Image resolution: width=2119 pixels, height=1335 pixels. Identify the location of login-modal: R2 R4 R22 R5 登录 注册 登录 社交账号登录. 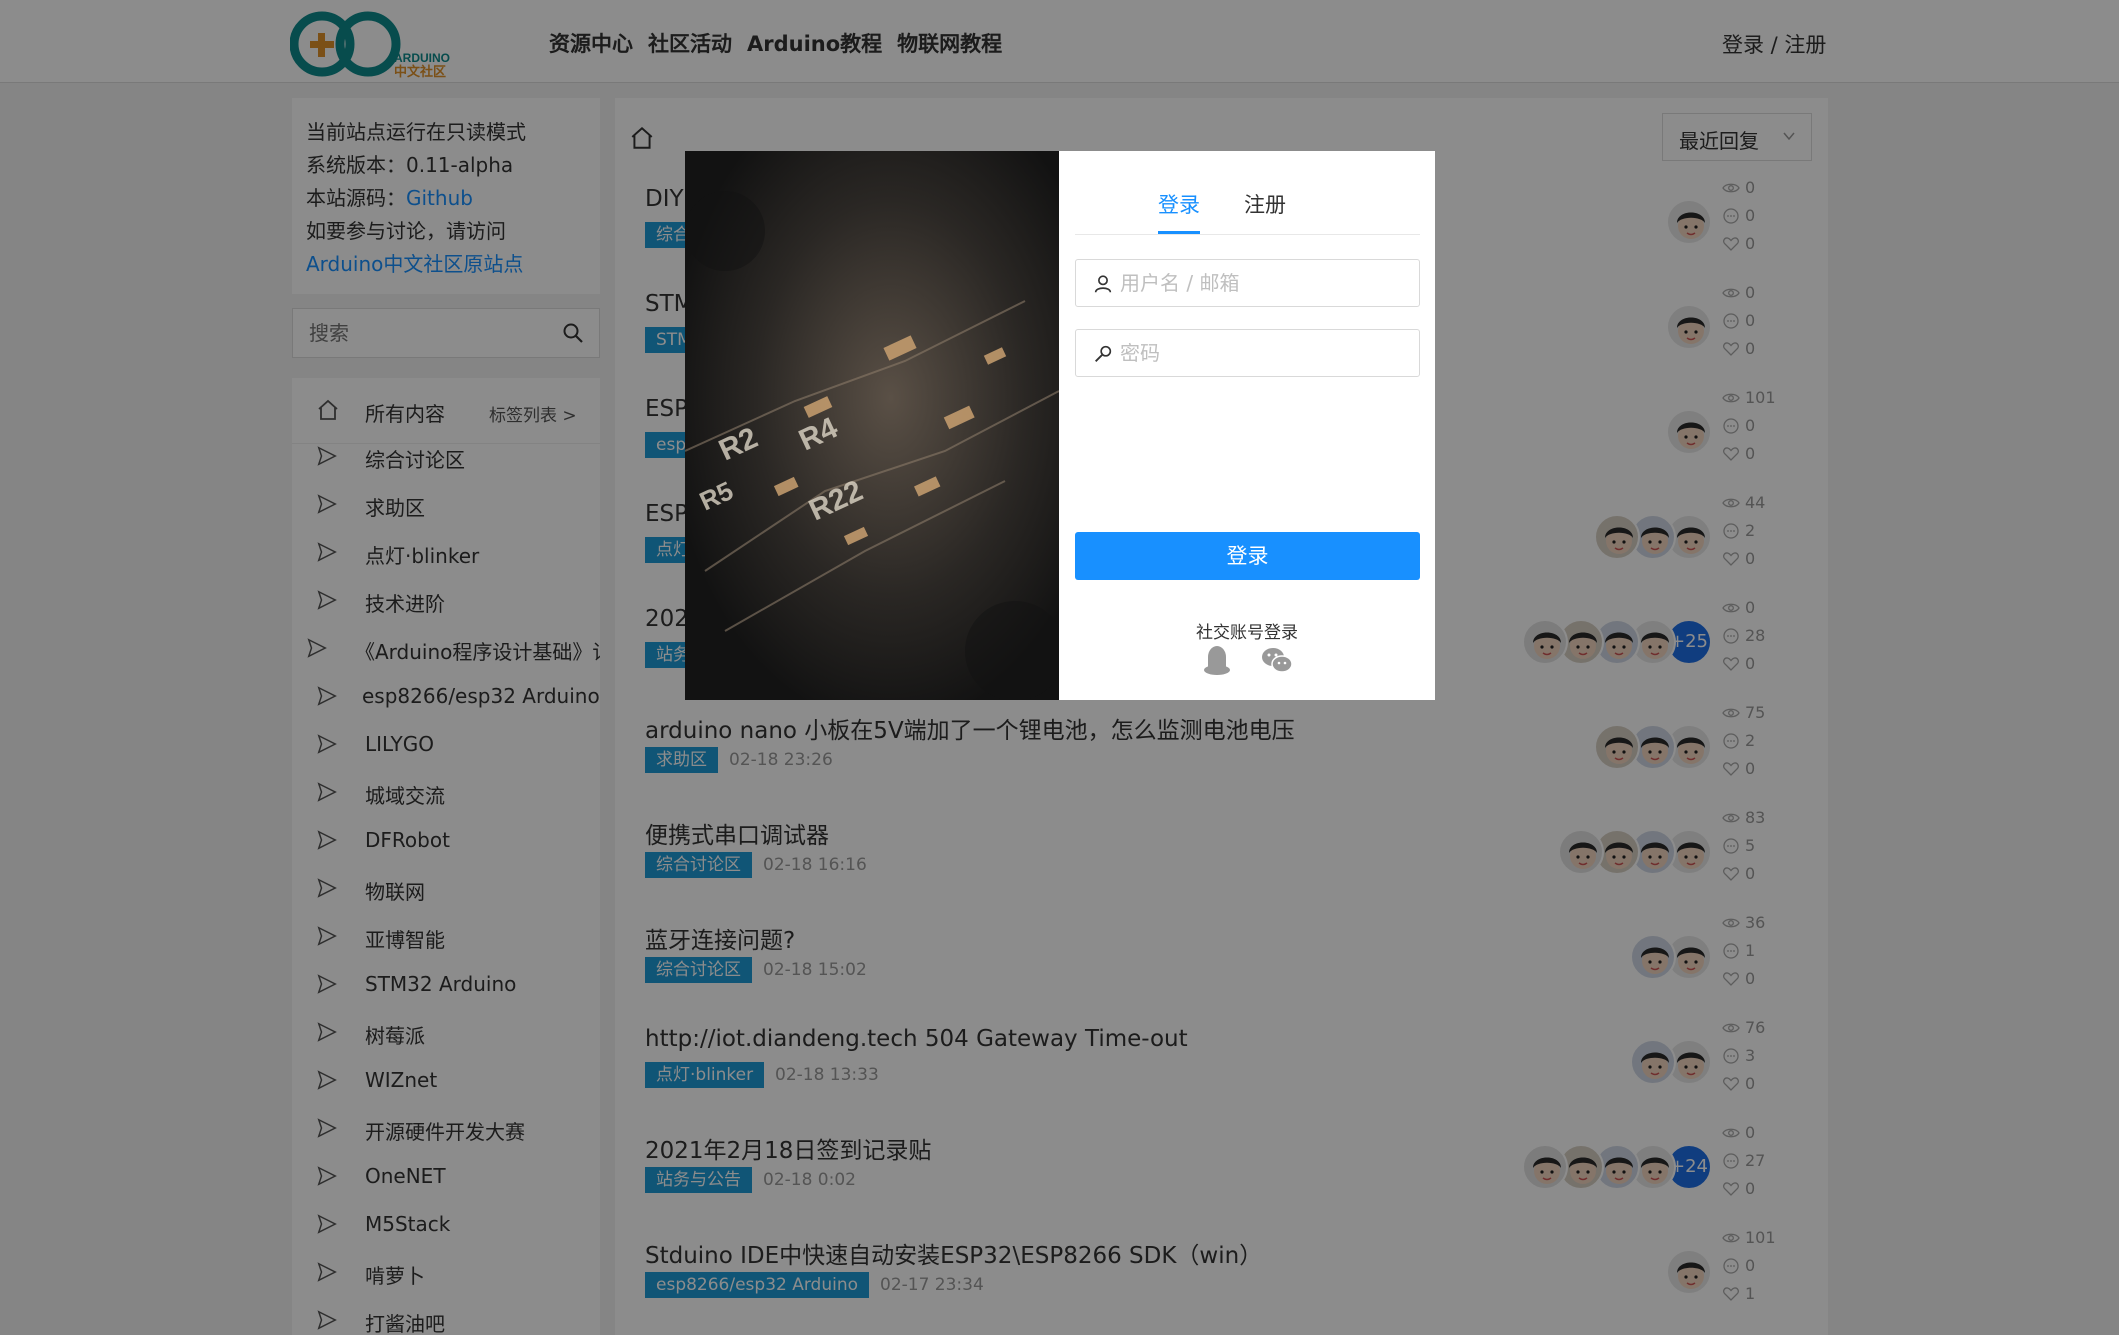
(1060, 425).